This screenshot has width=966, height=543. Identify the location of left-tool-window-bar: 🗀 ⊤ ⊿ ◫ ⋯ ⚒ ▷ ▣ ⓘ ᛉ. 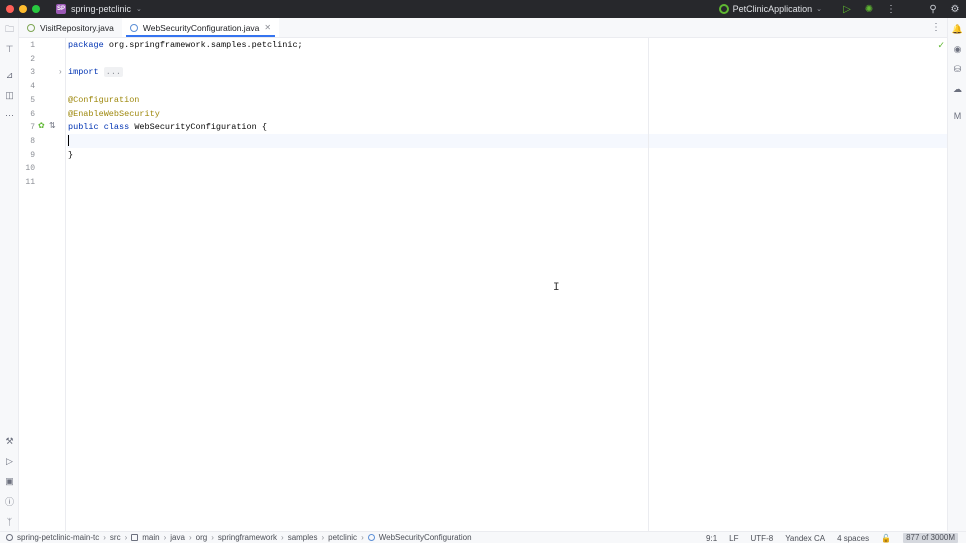
(9, 274).